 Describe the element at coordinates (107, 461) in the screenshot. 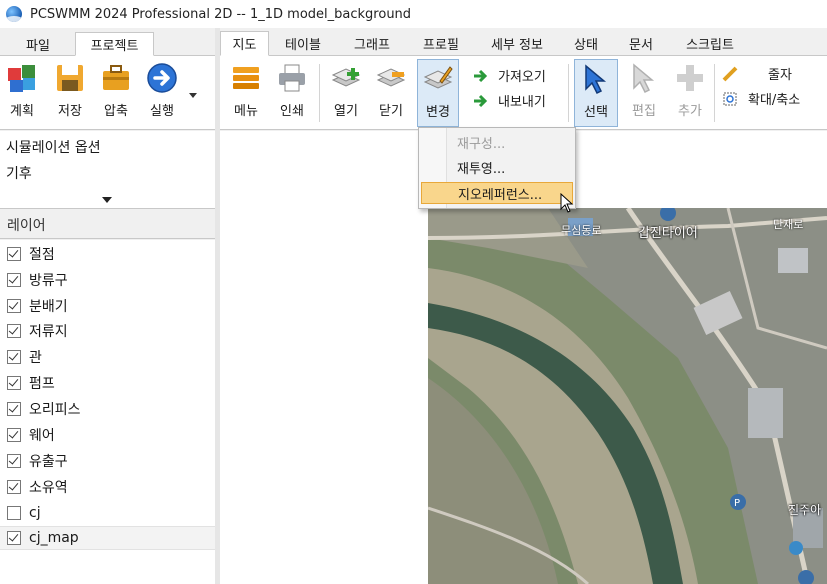

I see `layer-item: 유출구` at that location.